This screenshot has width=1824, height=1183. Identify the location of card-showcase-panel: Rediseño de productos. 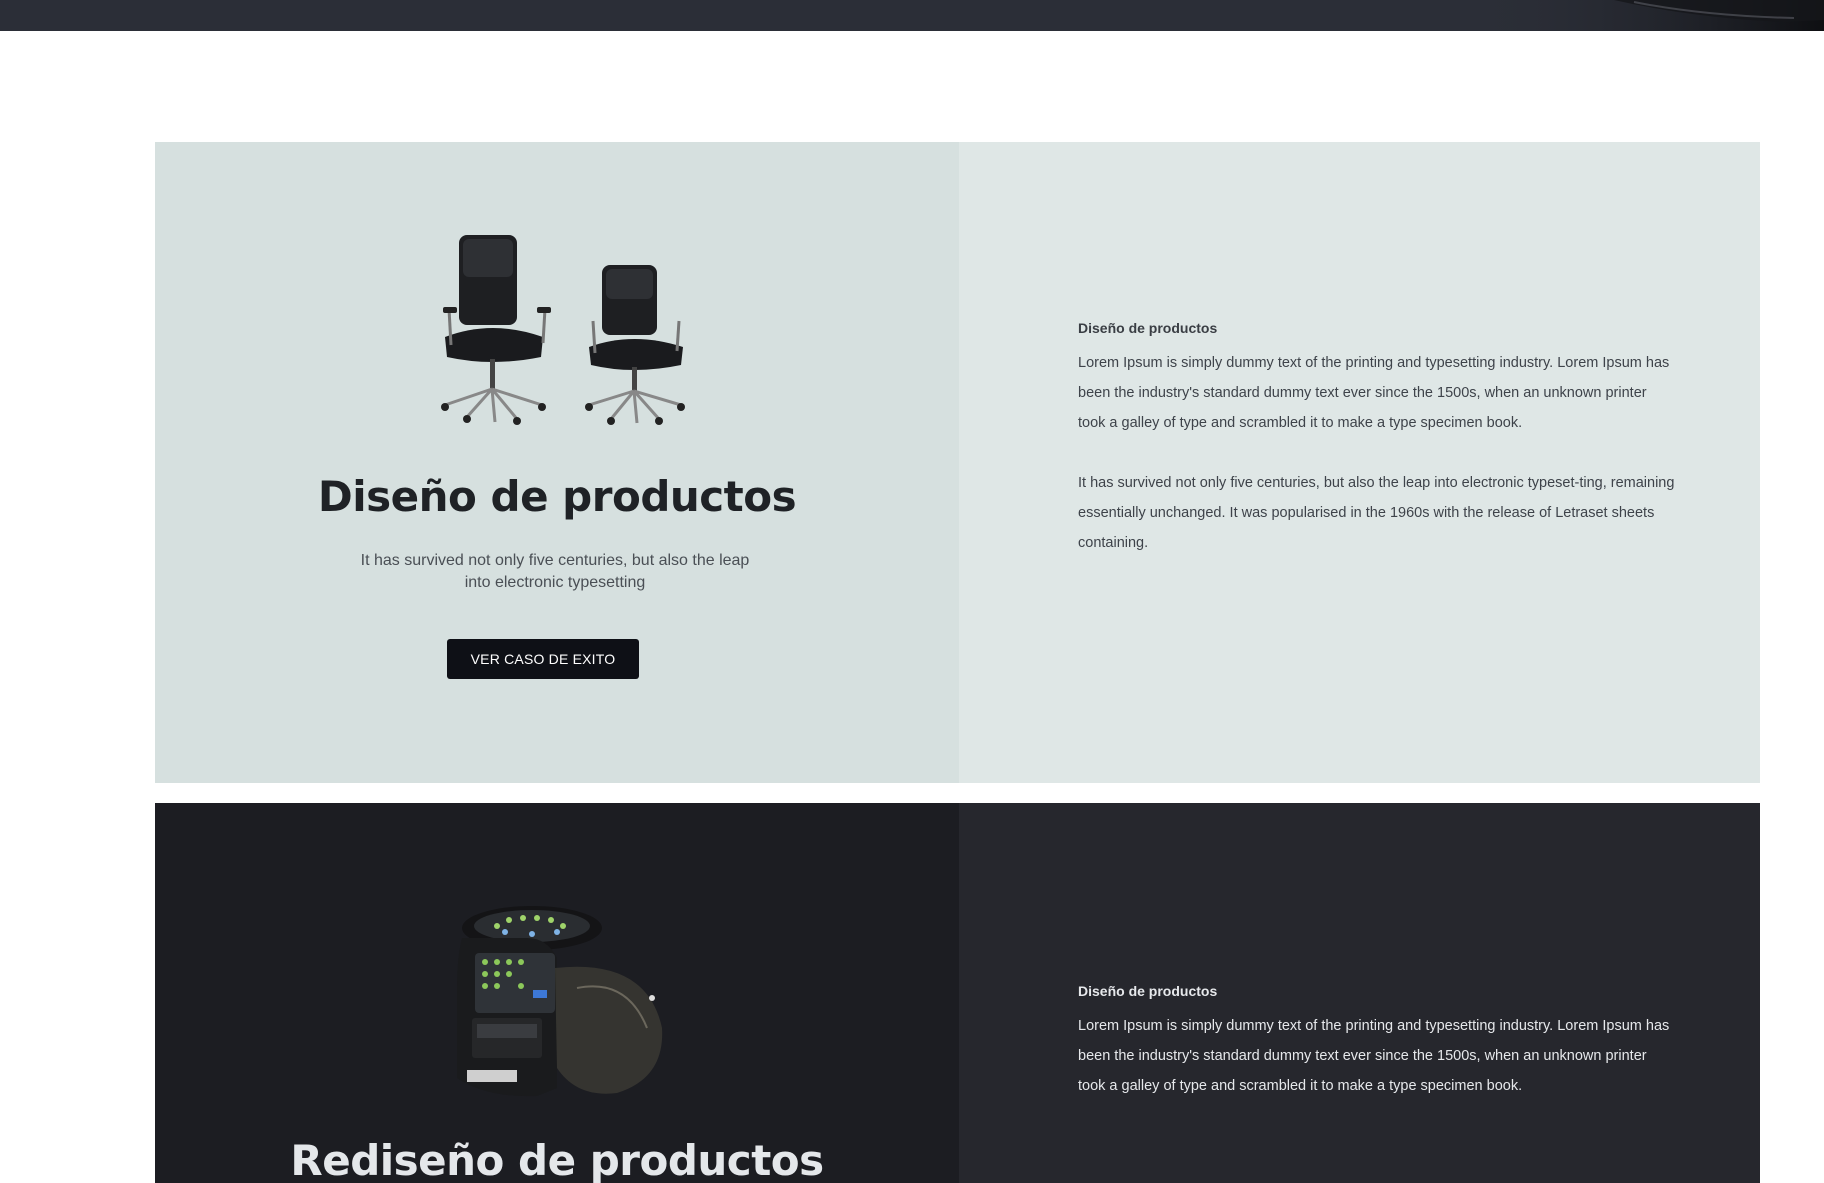
(557, 993).